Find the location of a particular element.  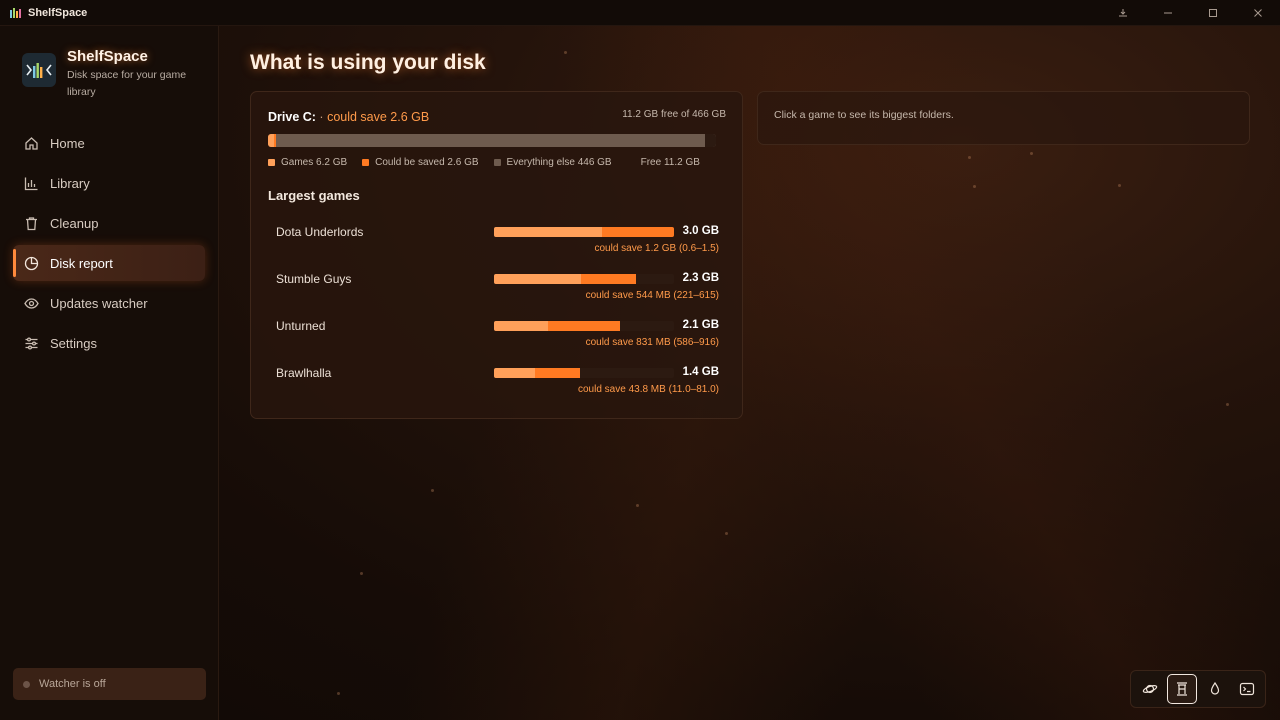

drop-icon is located at coordinates (1214, 689).